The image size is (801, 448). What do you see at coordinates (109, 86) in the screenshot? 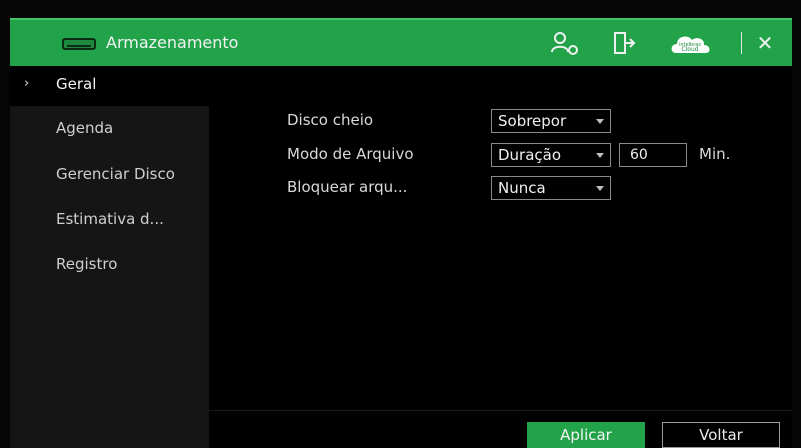
I see `sidebar-item-geral: › Geral` at bounding box center [109, 86].